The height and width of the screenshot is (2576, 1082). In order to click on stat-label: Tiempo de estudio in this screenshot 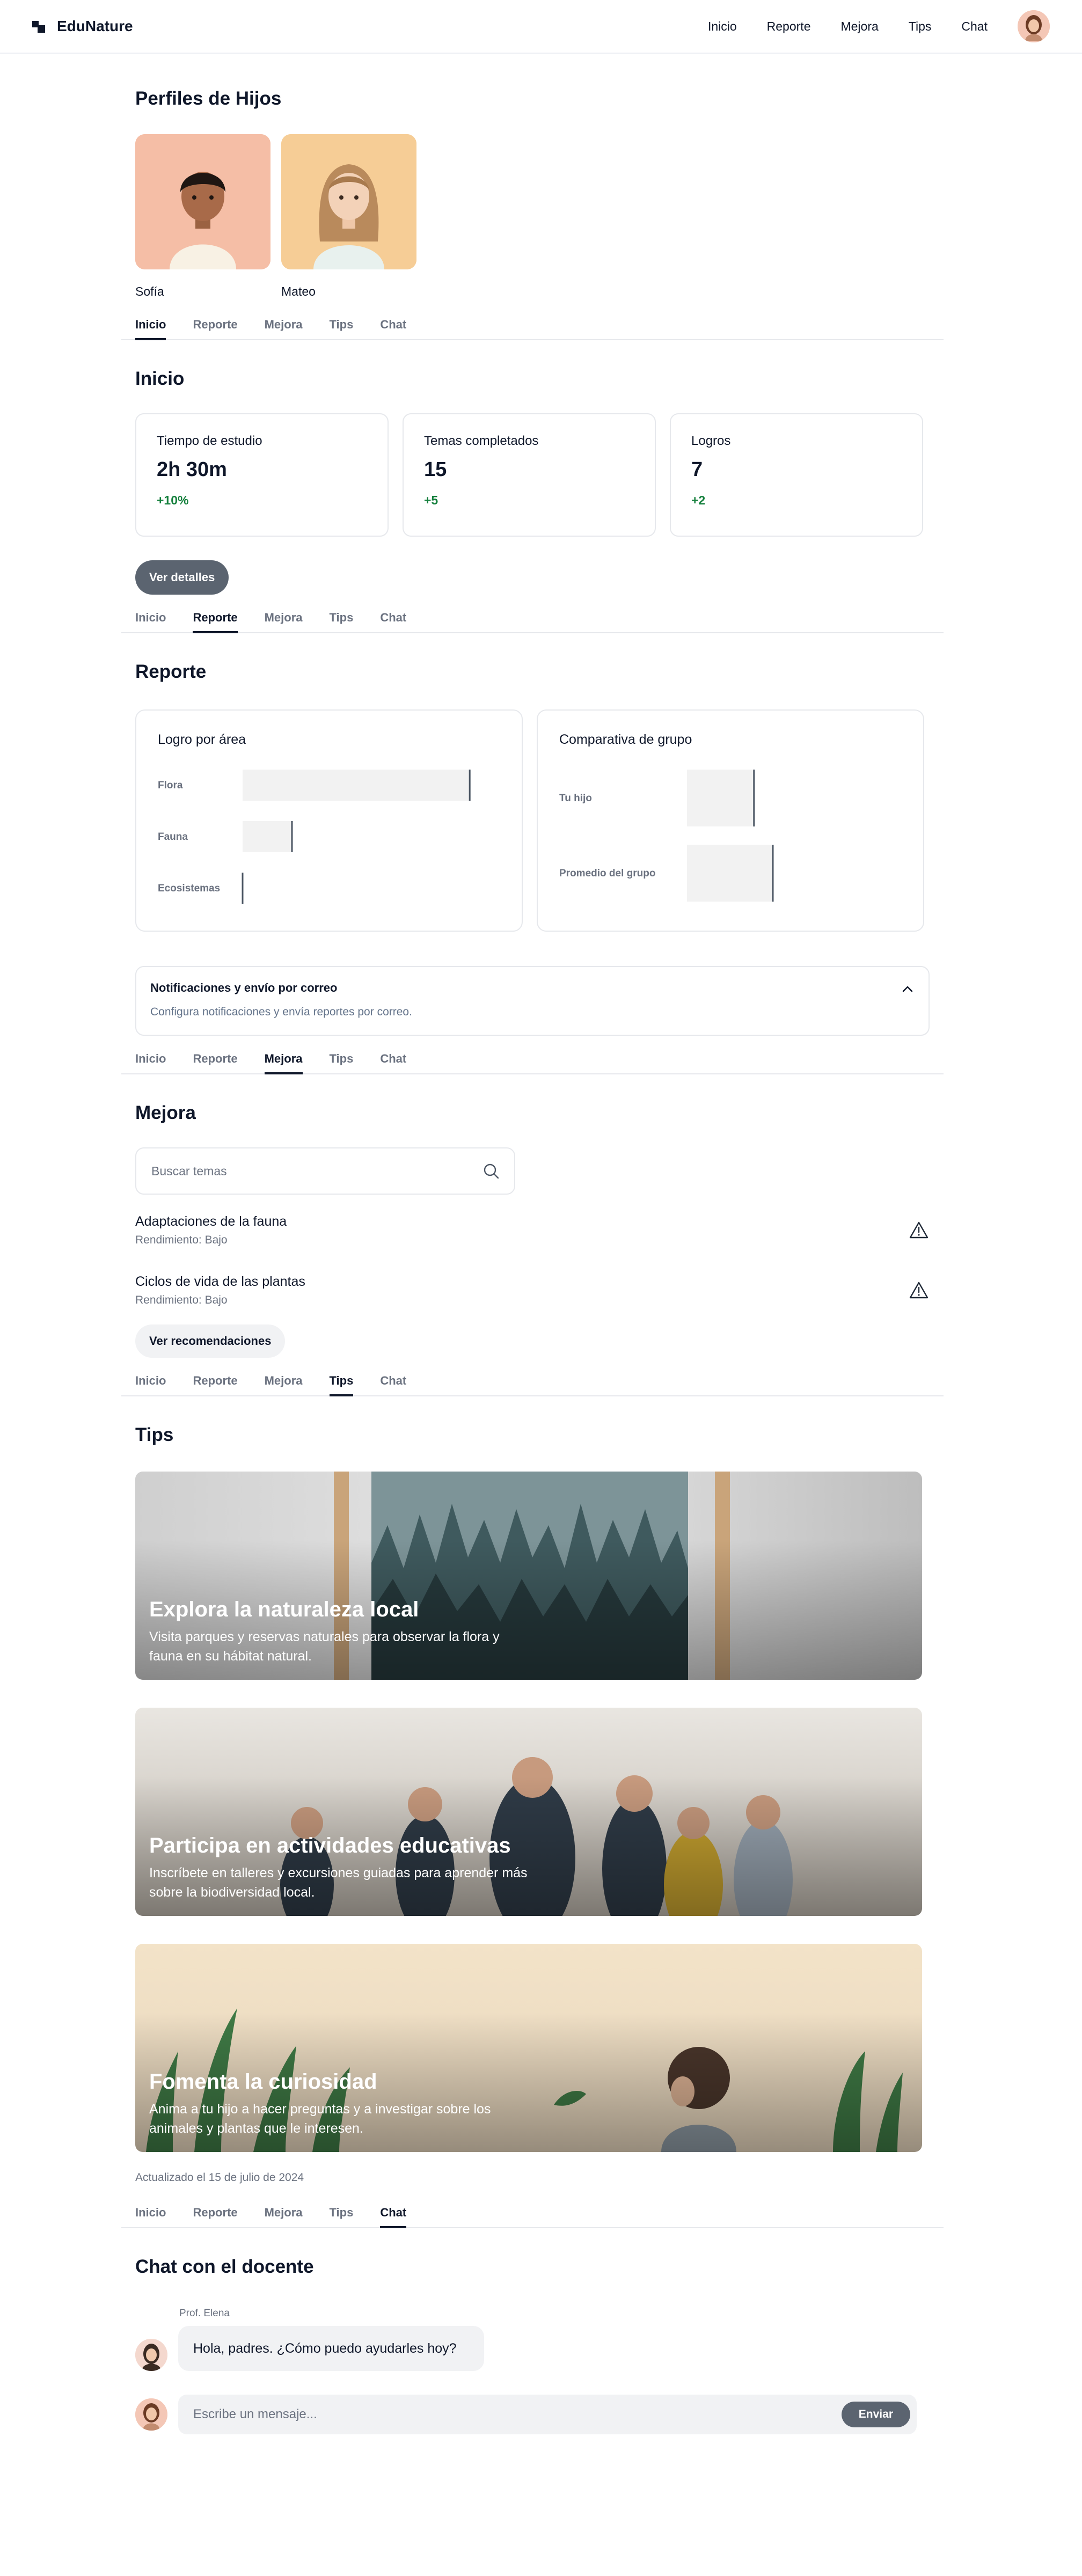, I will do `click(209, 441)`.